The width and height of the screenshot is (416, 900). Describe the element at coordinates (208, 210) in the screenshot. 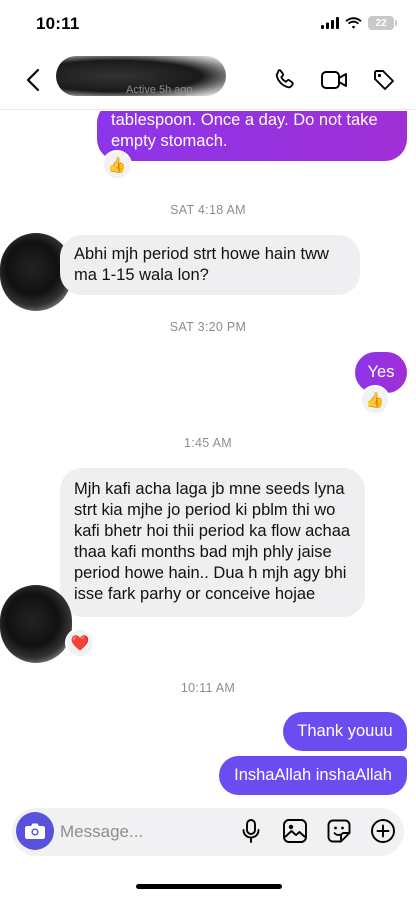

I see `timestamp: SAT 4:18 AM` at that location.